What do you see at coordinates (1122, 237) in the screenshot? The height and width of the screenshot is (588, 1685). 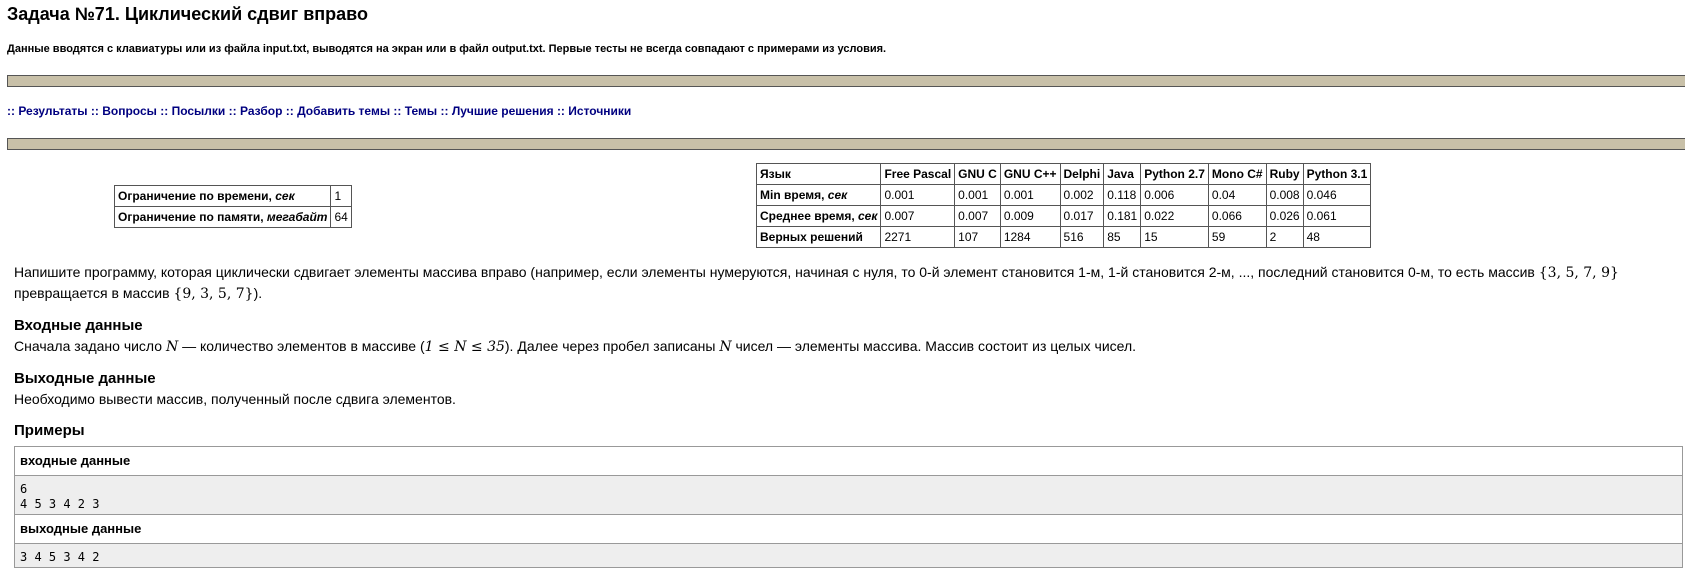 I see `stats-cell: 85` at bounding box center [1122, 237].